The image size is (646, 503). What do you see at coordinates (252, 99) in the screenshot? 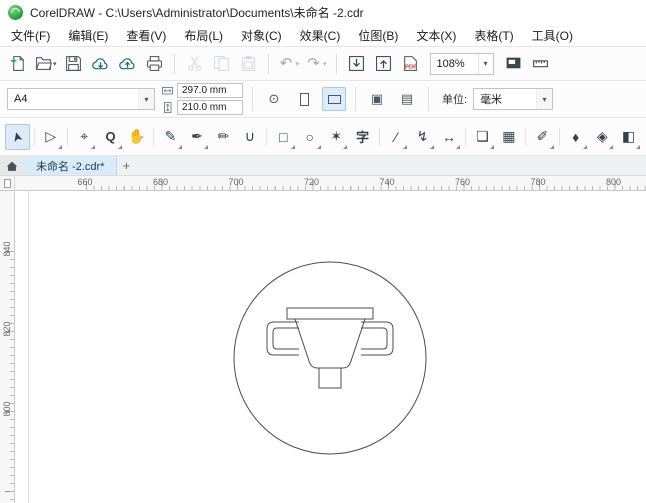
I see `propbar-separator` at bounding box center [252, 99].